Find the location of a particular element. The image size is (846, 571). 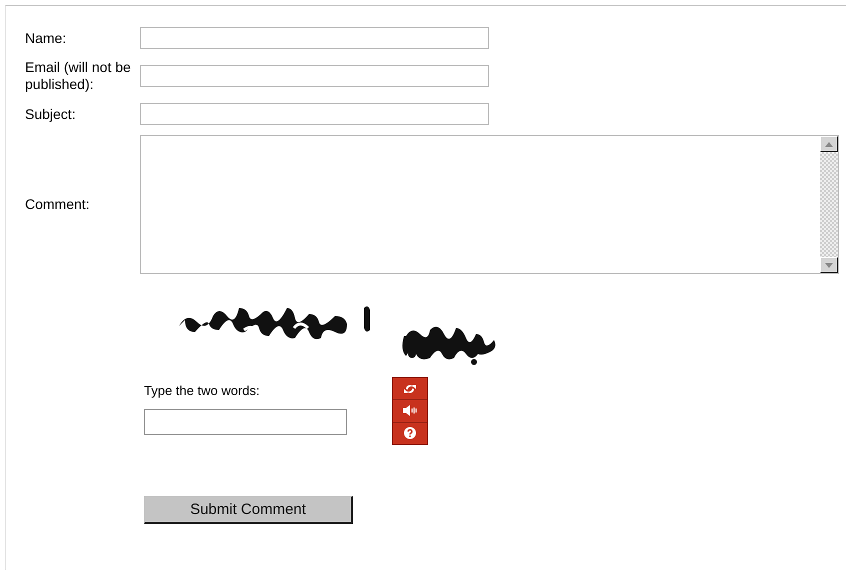

scrollbar is located at coordinates (829, 204).